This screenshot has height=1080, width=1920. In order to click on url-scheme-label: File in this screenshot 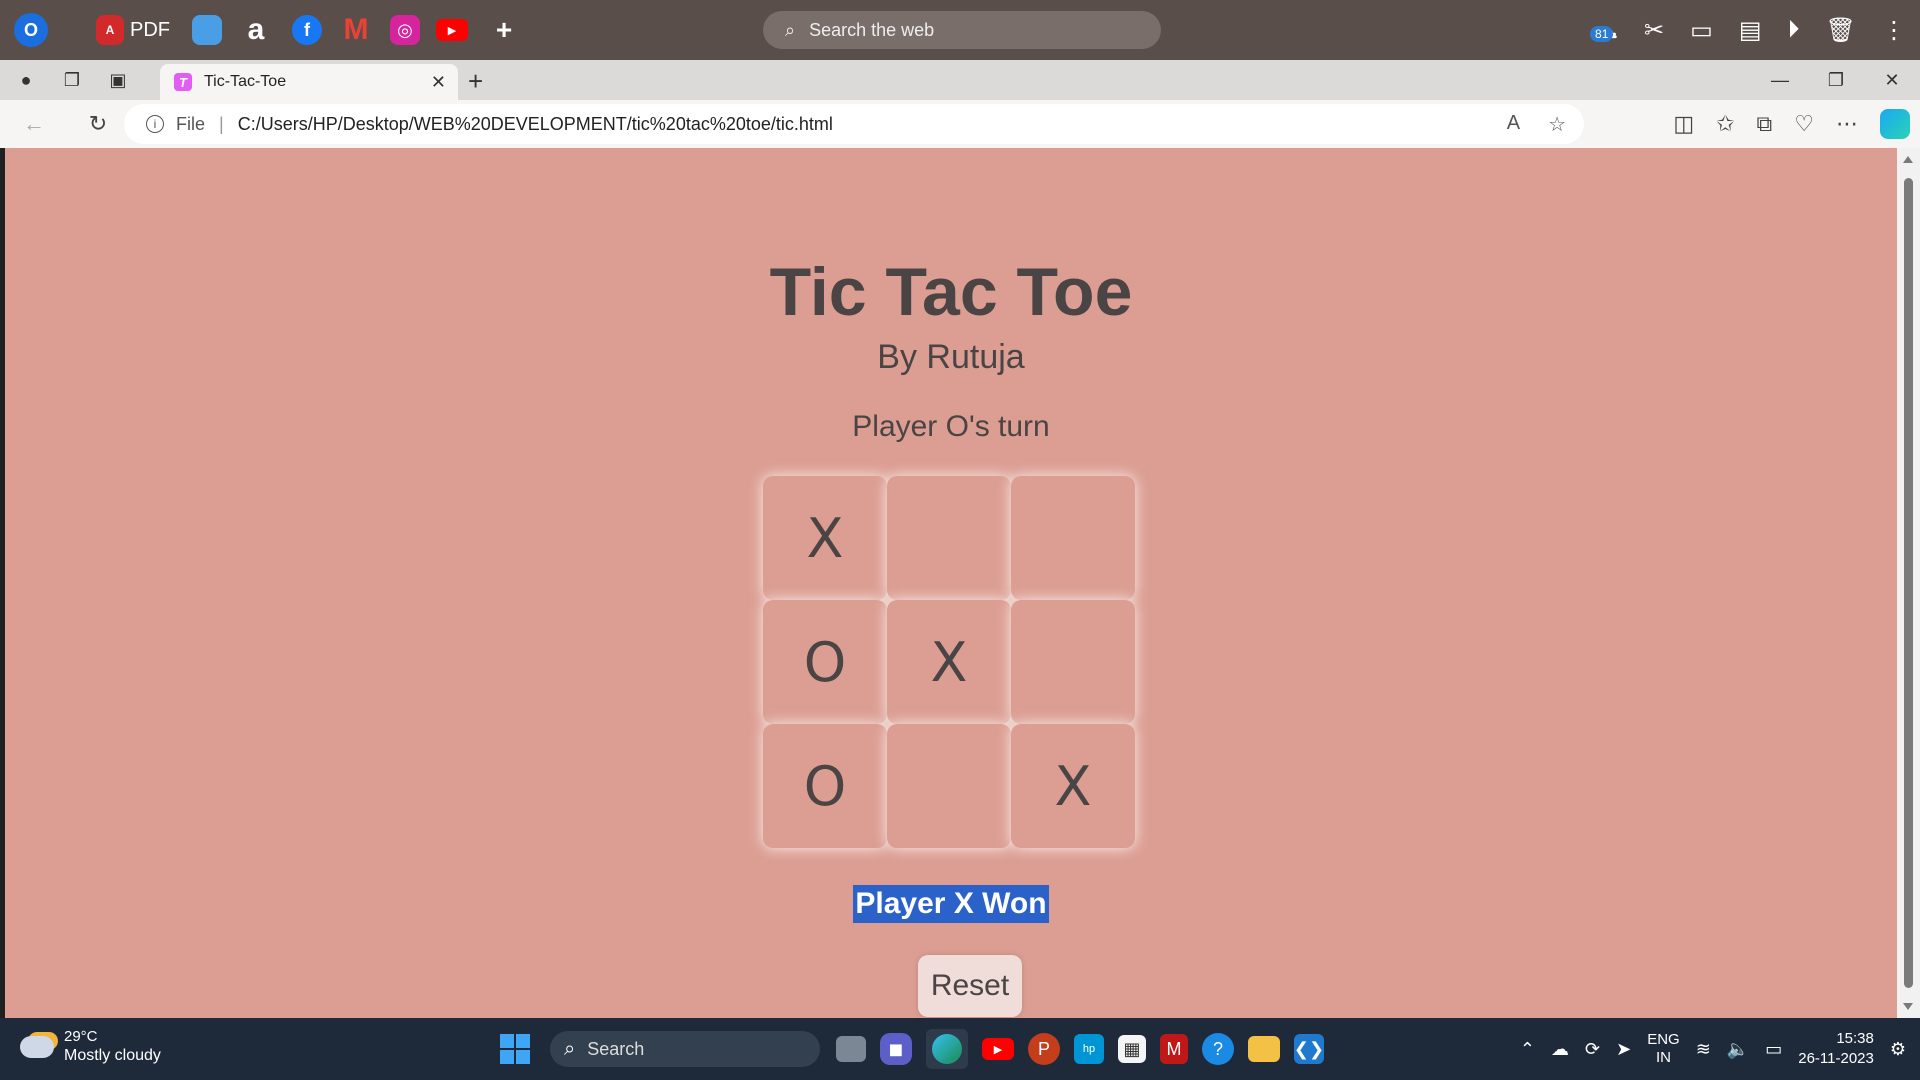, I will do `click(191, 123)`.